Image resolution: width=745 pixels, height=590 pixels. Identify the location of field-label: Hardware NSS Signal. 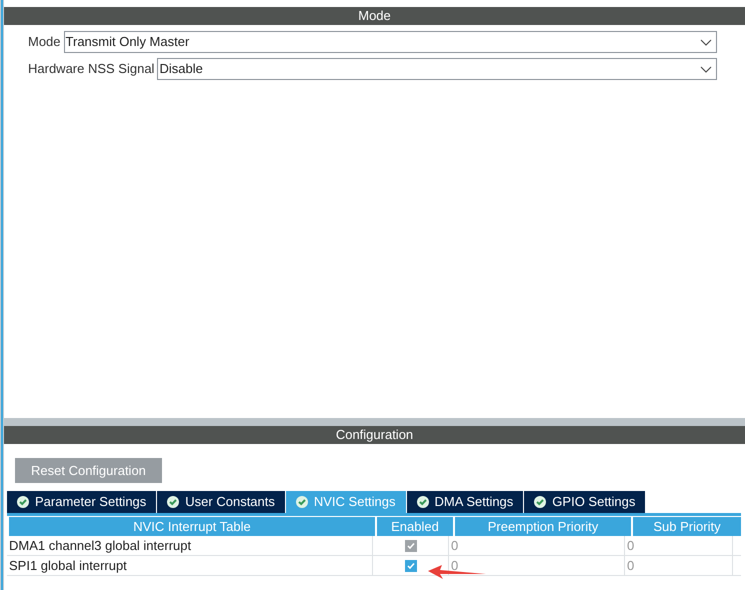
(91, 69).